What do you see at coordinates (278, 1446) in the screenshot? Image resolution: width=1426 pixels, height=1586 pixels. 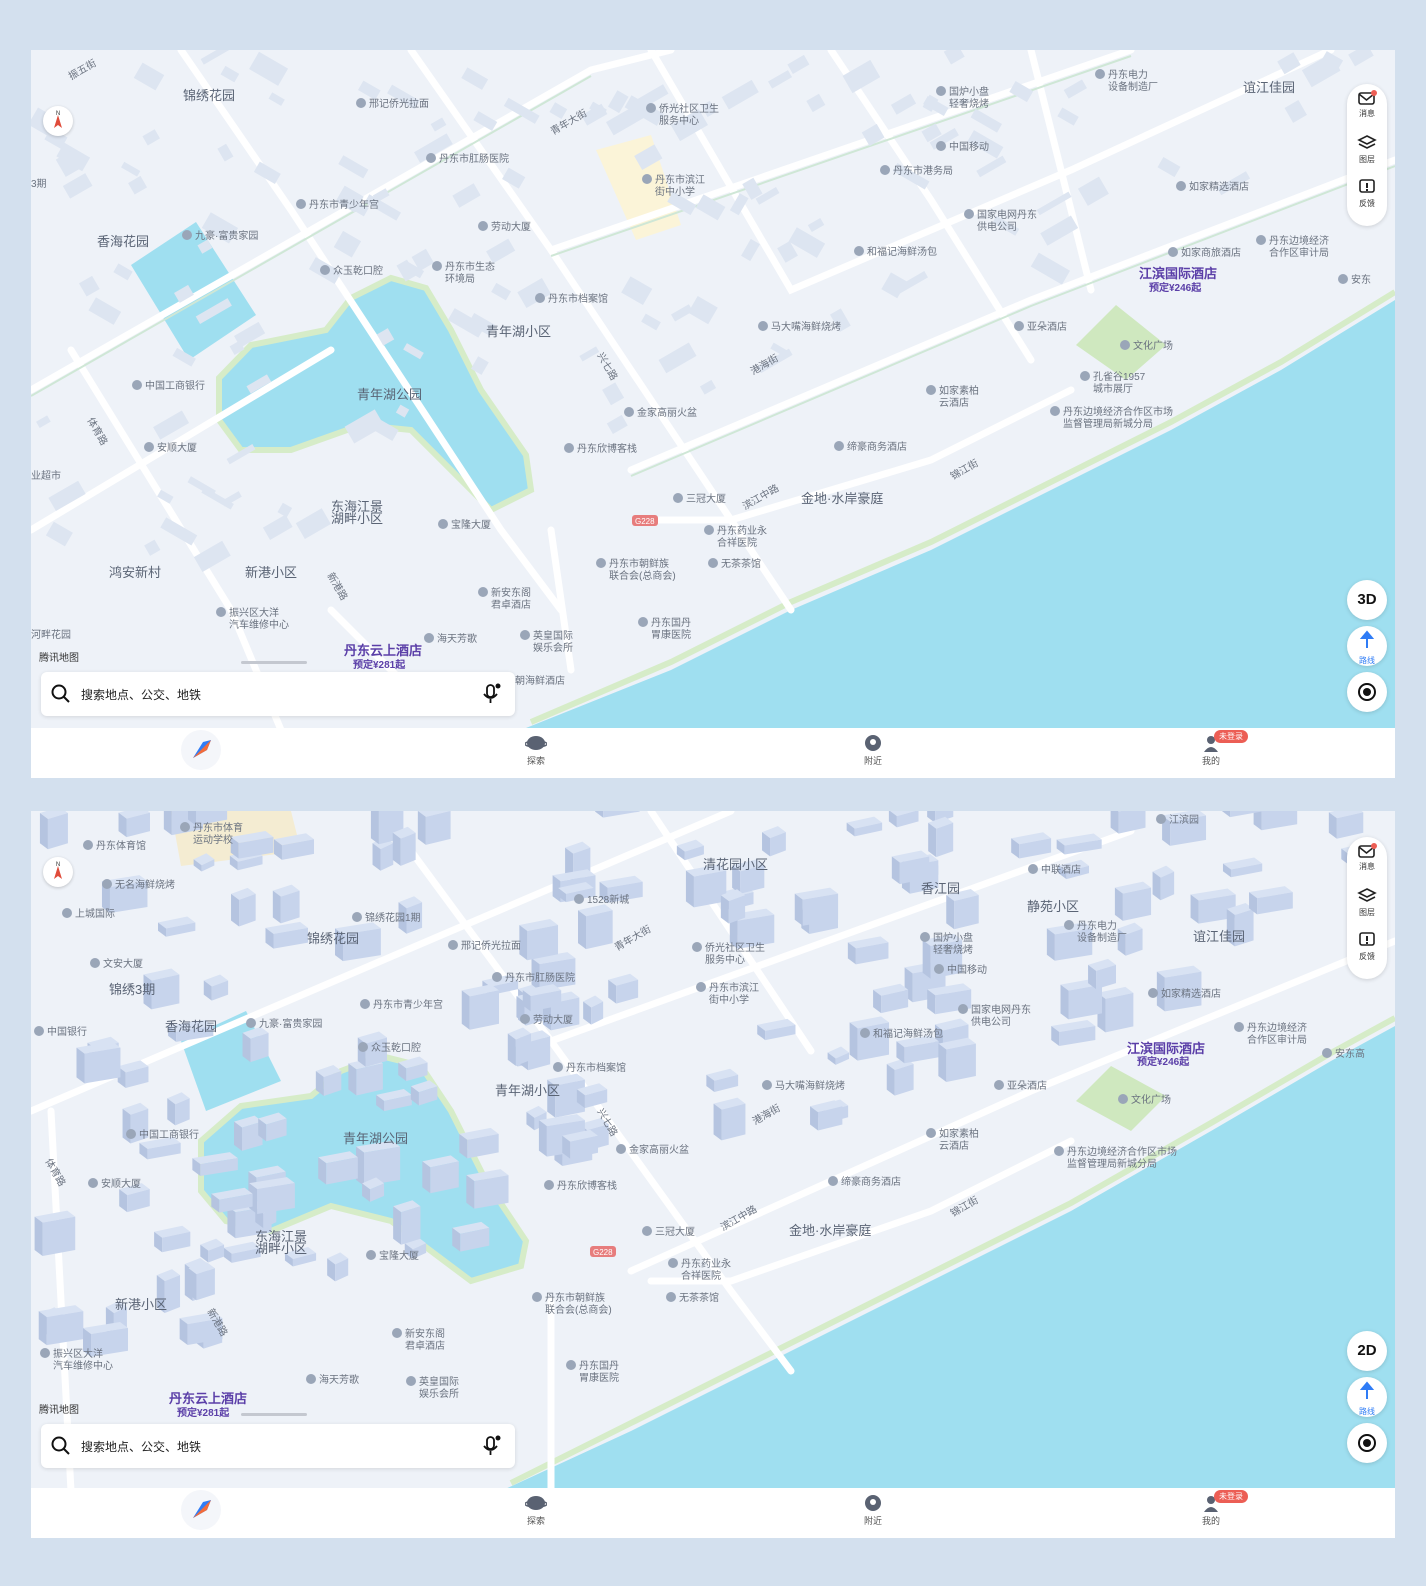 I see `search-bar: 搜索地点、公交、地铁` at bounding box center [278, 1446].